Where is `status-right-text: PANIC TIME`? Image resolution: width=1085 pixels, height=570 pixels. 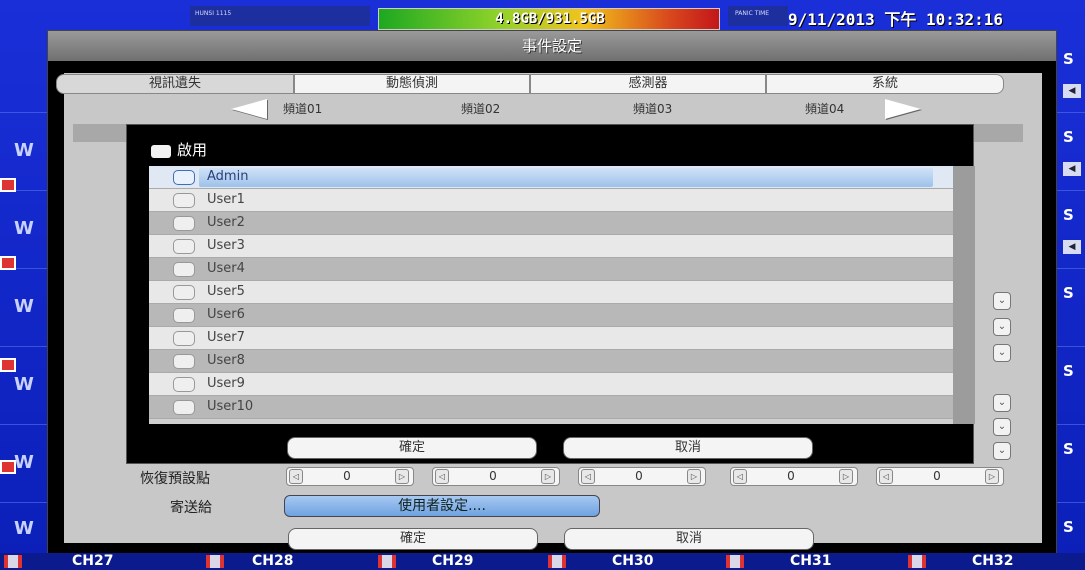
status-right-text: PANIC TIME is located at coordinates (752, 13).